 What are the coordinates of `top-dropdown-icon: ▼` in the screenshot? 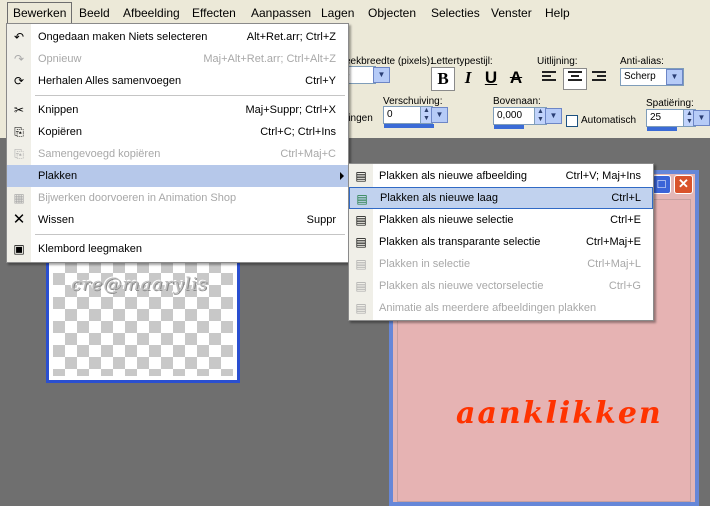 It's located at (553, 116).